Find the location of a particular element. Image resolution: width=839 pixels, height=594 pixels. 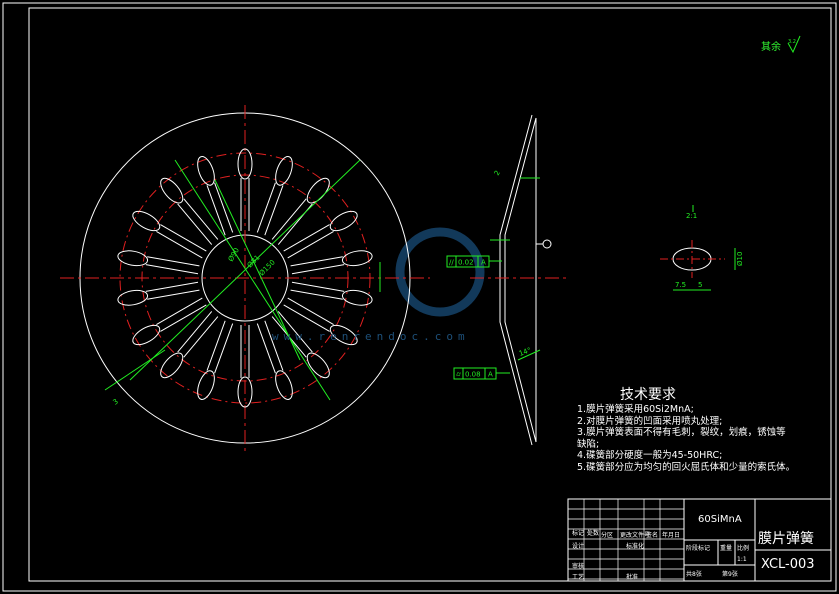

roughness-note: 其余 is located at coordinates (771, 45).